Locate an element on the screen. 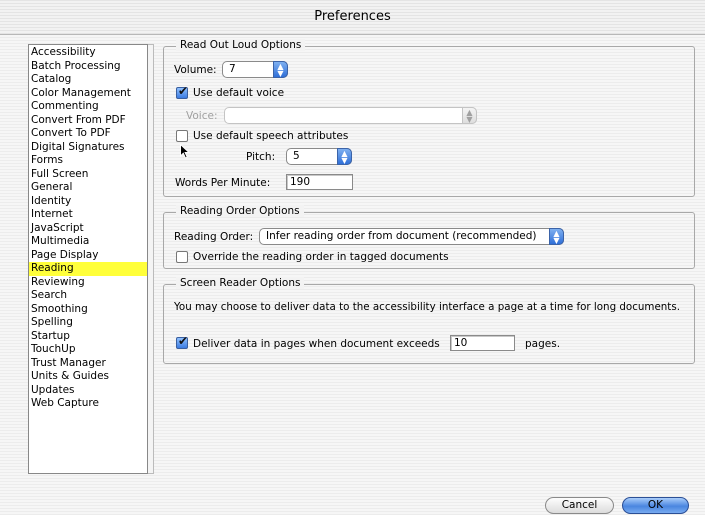 The height and width of the screenshot is (515, 705). sidebar-item-internet: Internet is located at coordinates (88, 215).